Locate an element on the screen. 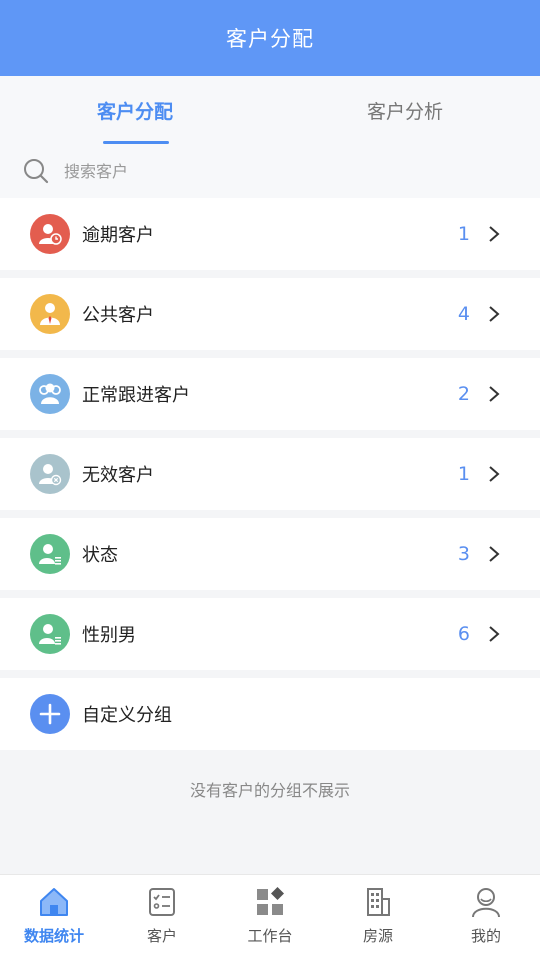  follow-users-icon is located at coordinates (50, 394).